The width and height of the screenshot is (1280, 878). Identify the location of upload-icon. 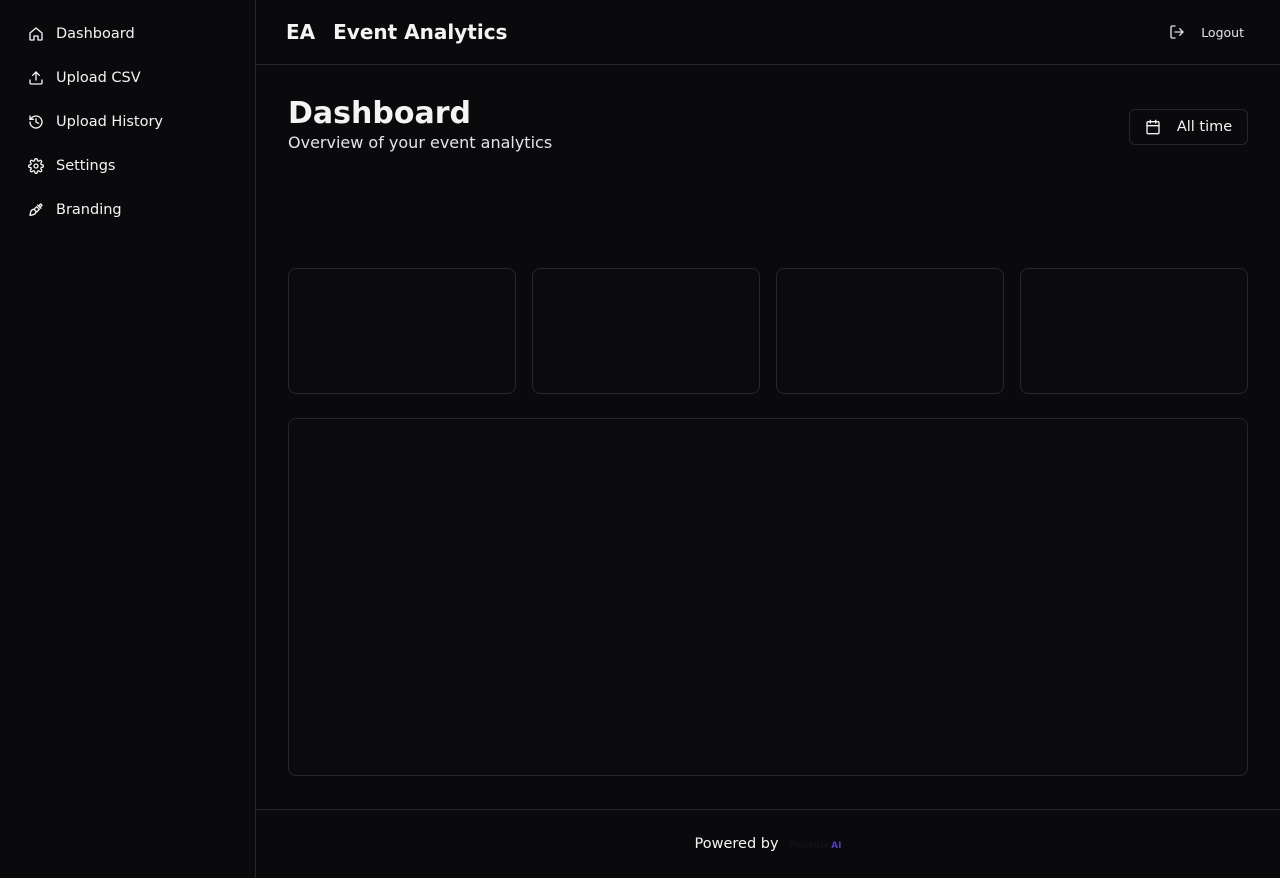
(36, 78).